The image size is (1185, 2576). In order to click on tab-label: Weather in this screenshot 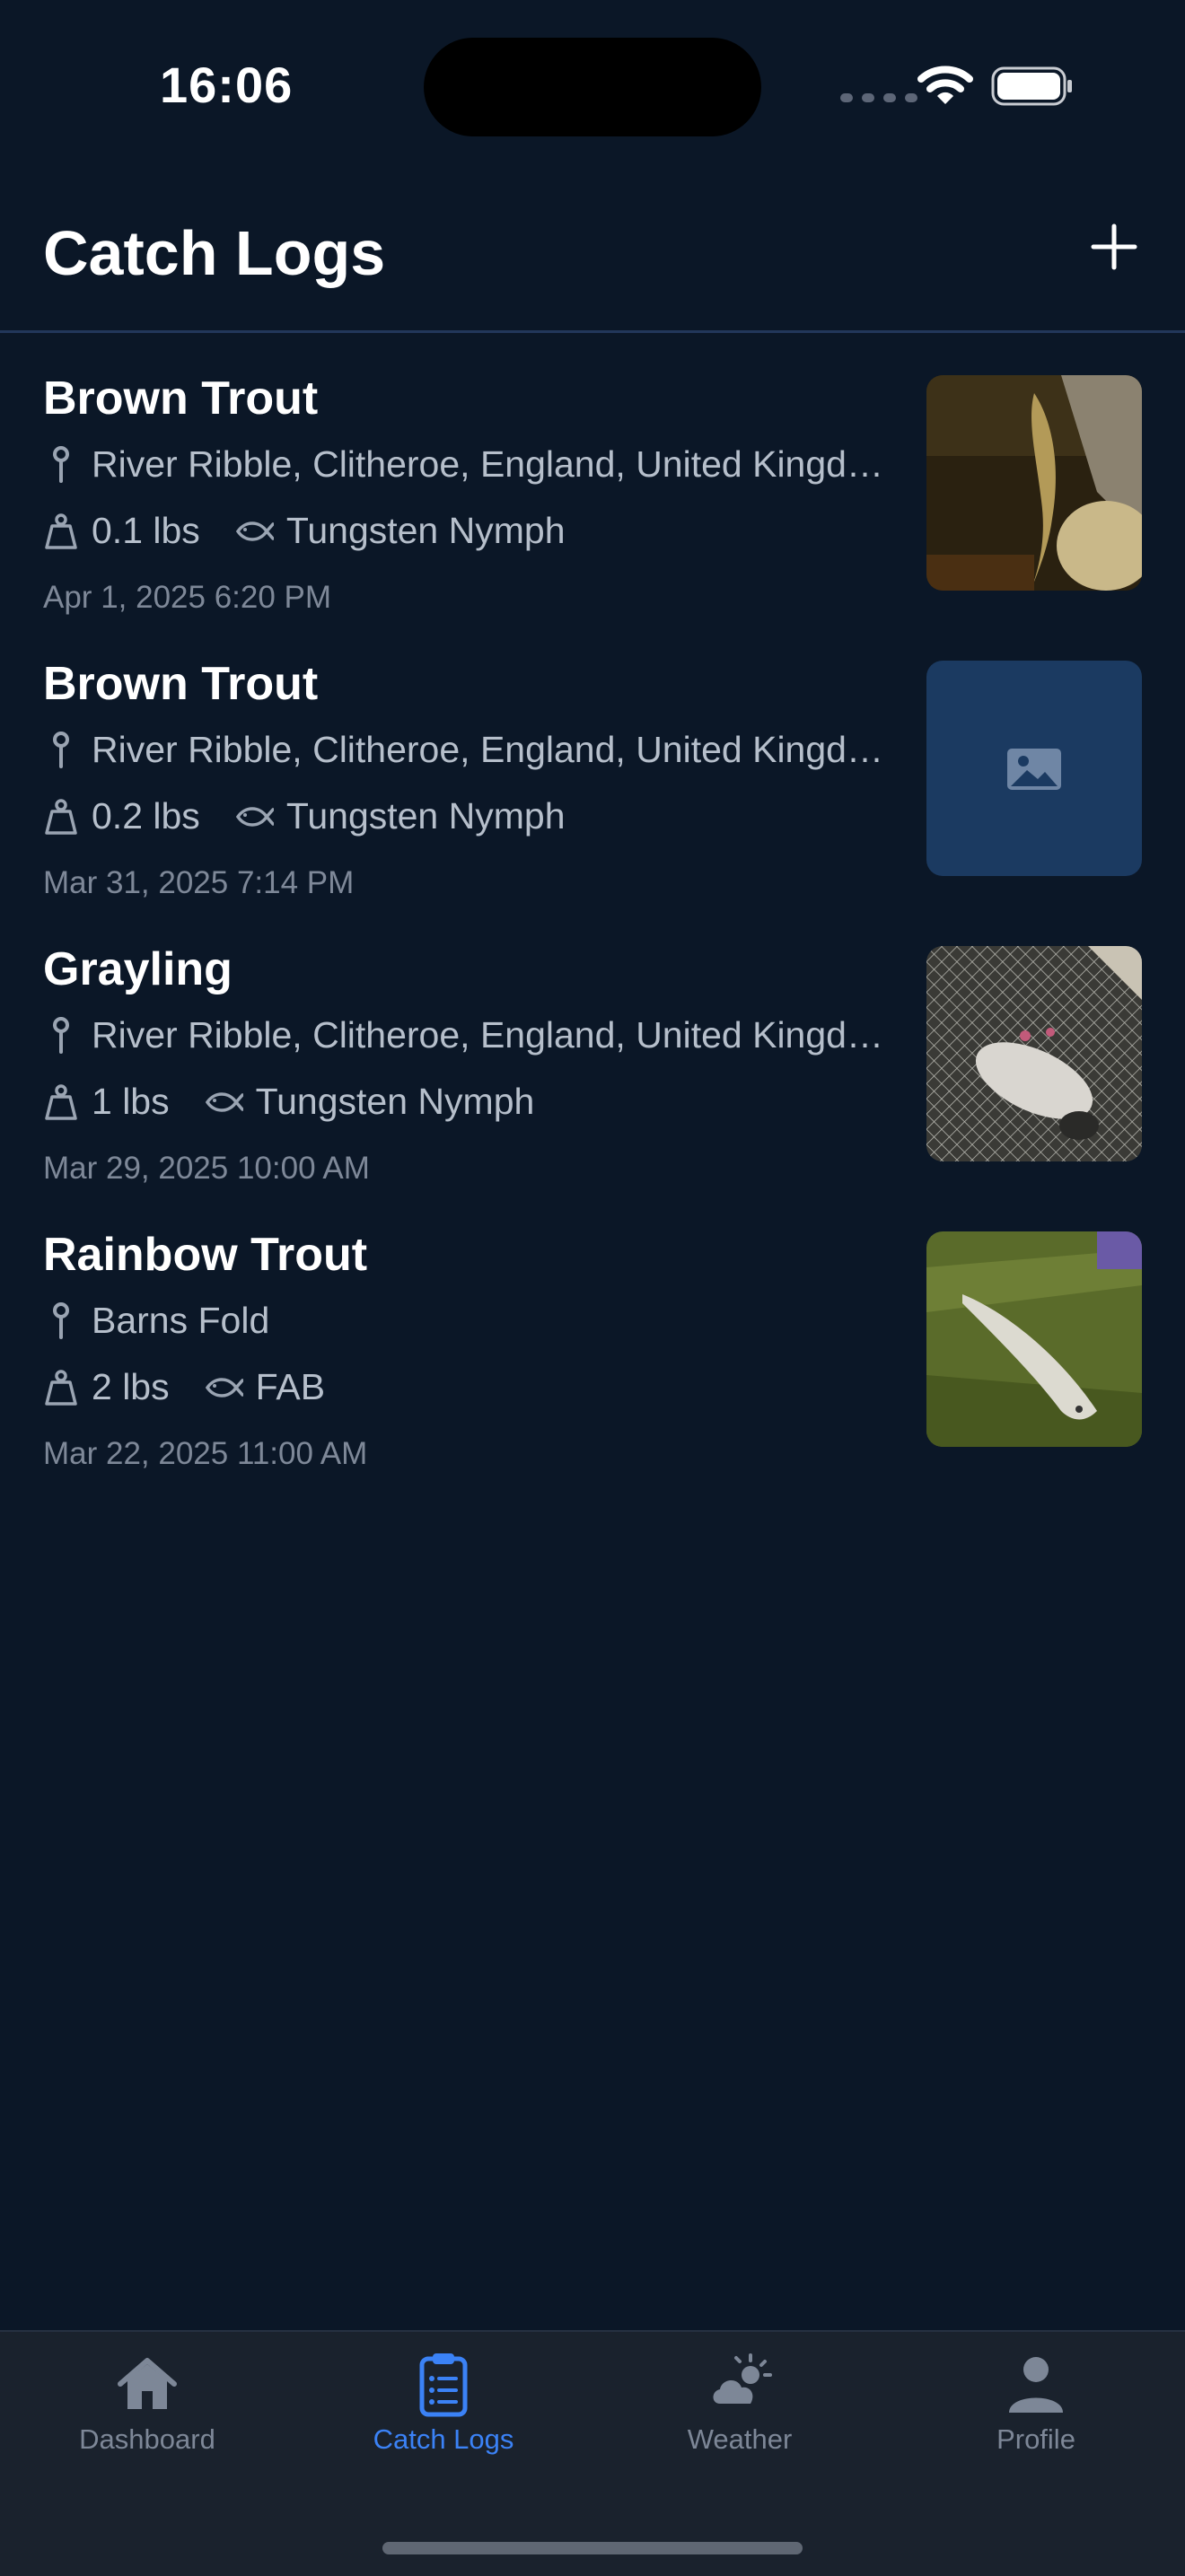, I will do `click(740, 2439)`.